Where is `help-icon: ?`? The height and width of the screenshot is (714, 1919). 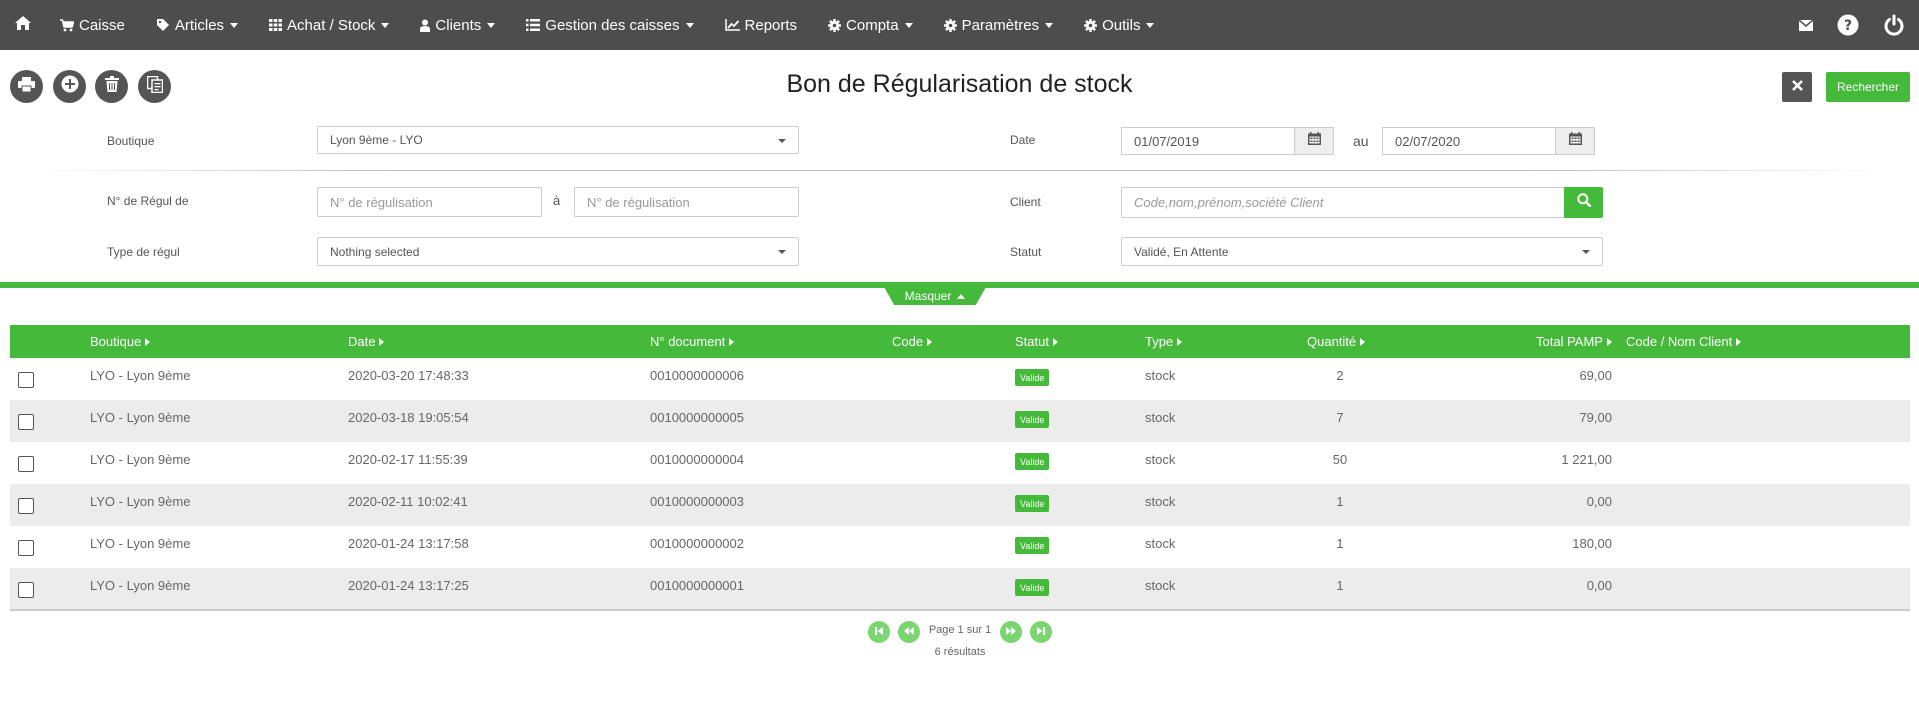 help-icon: ? is located at coordinates (1848, 25).